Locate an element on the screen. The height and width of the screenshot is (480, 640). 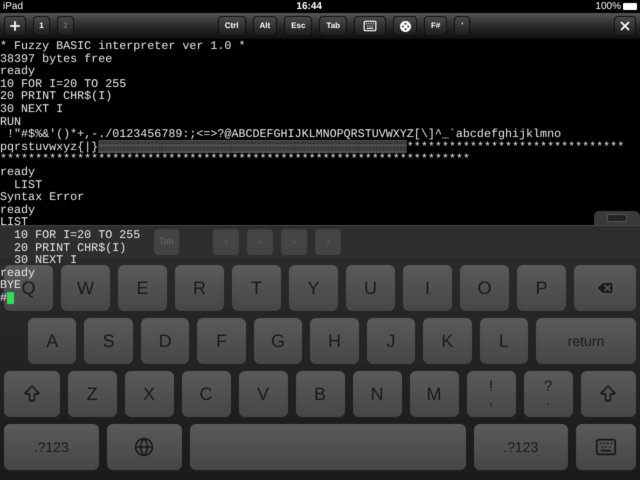
backspace-key is located at coordinates (605, 288).